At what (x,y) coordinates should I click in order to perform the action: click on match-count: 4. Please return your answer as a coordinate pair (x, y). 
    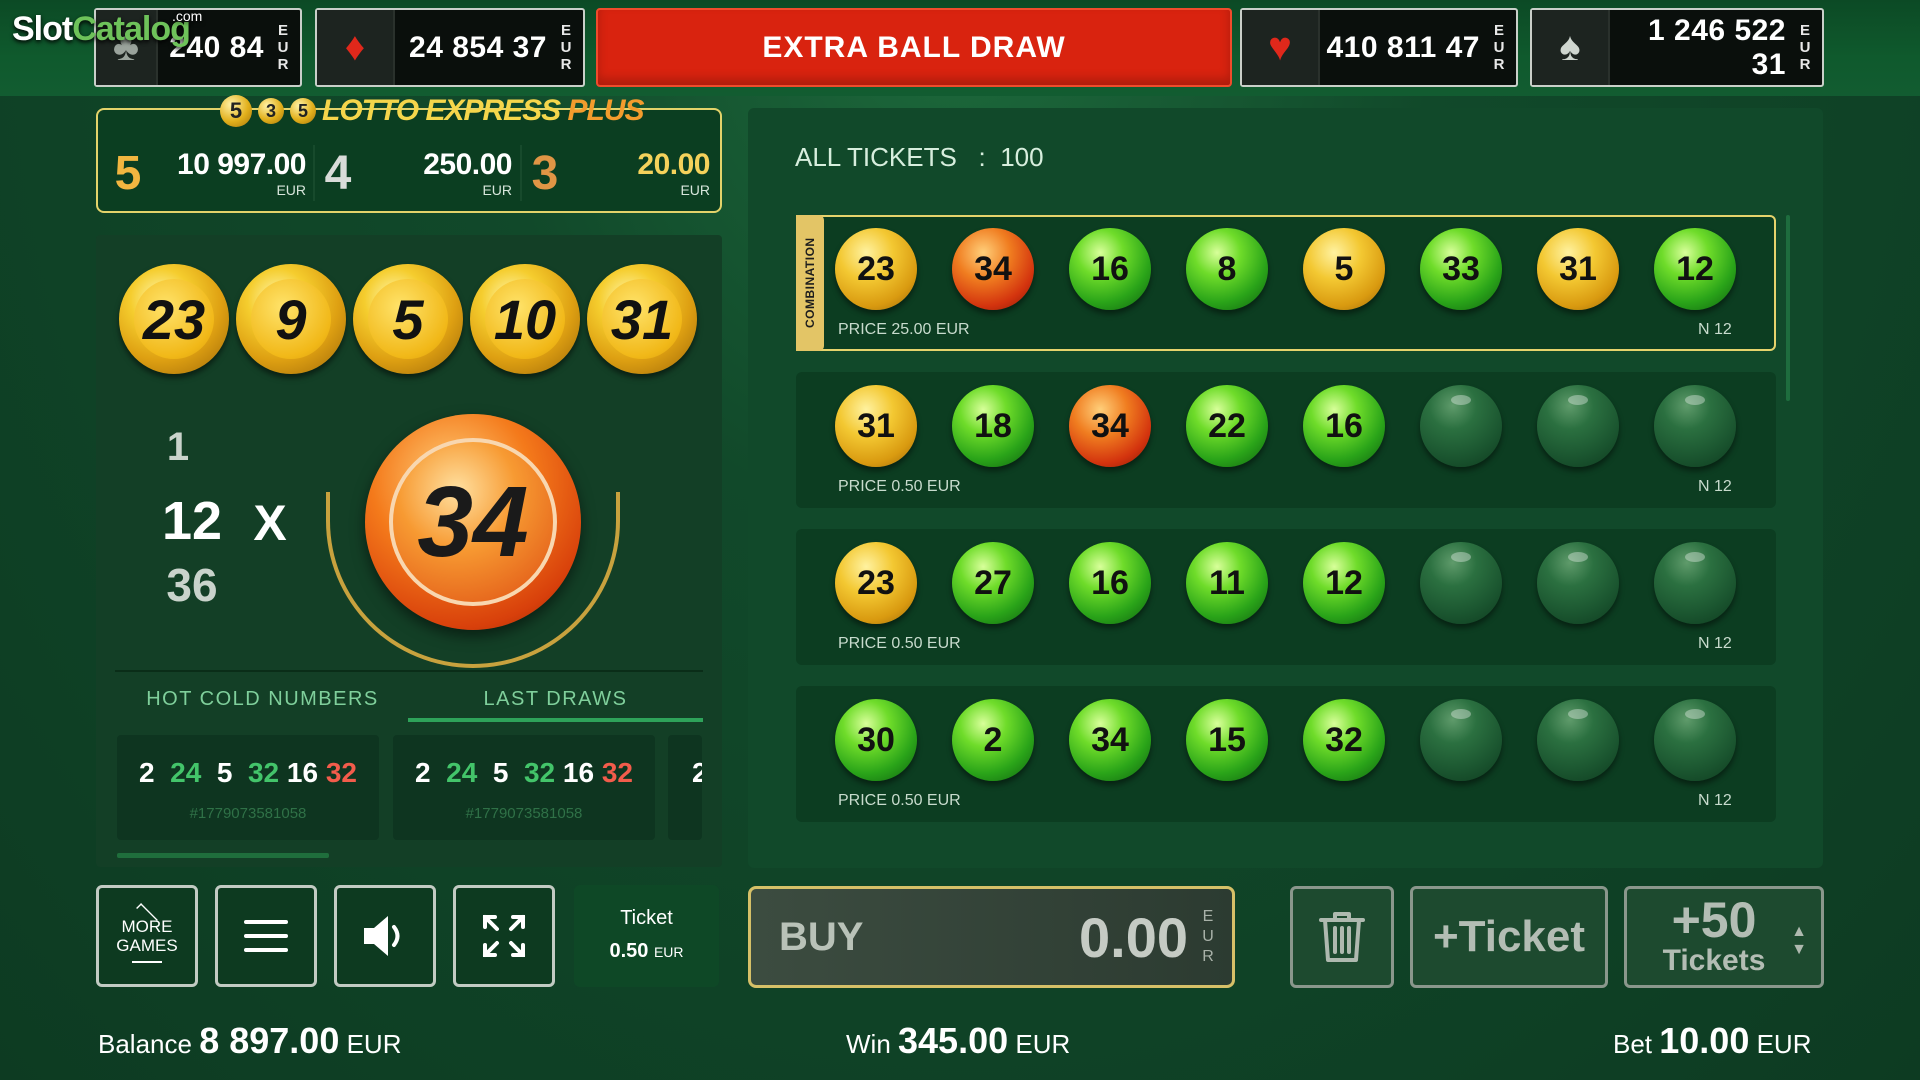
    Looking at the image, I should click on (338, 173).